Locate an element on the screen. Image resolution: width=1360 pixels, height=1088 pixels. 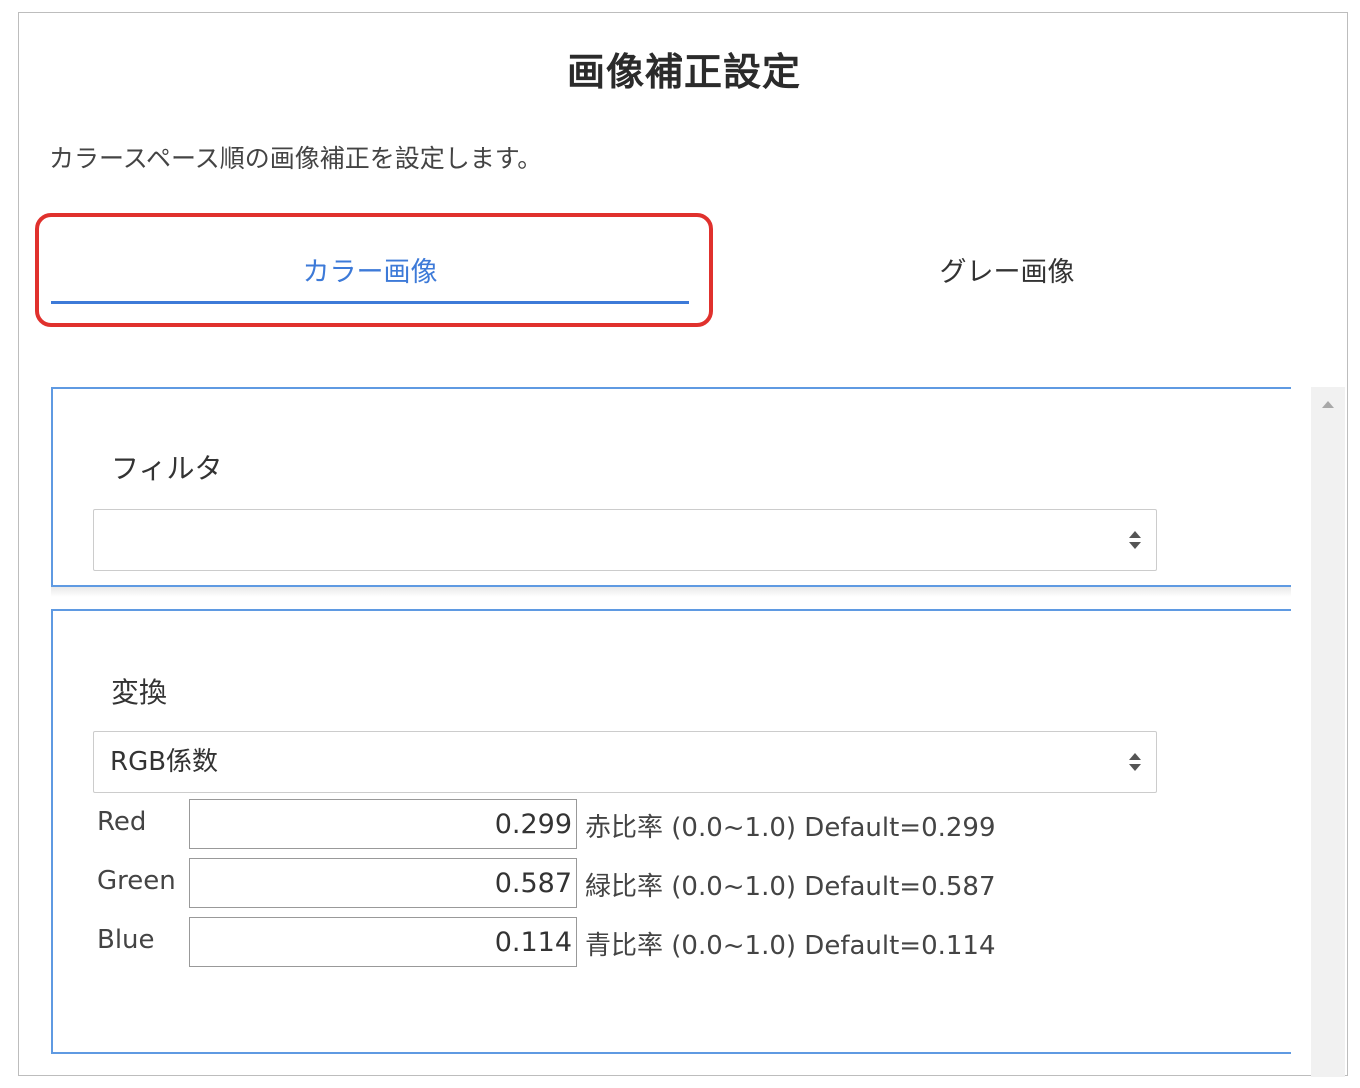
tab-highlight-annotation is located at coordinates (374, 270).